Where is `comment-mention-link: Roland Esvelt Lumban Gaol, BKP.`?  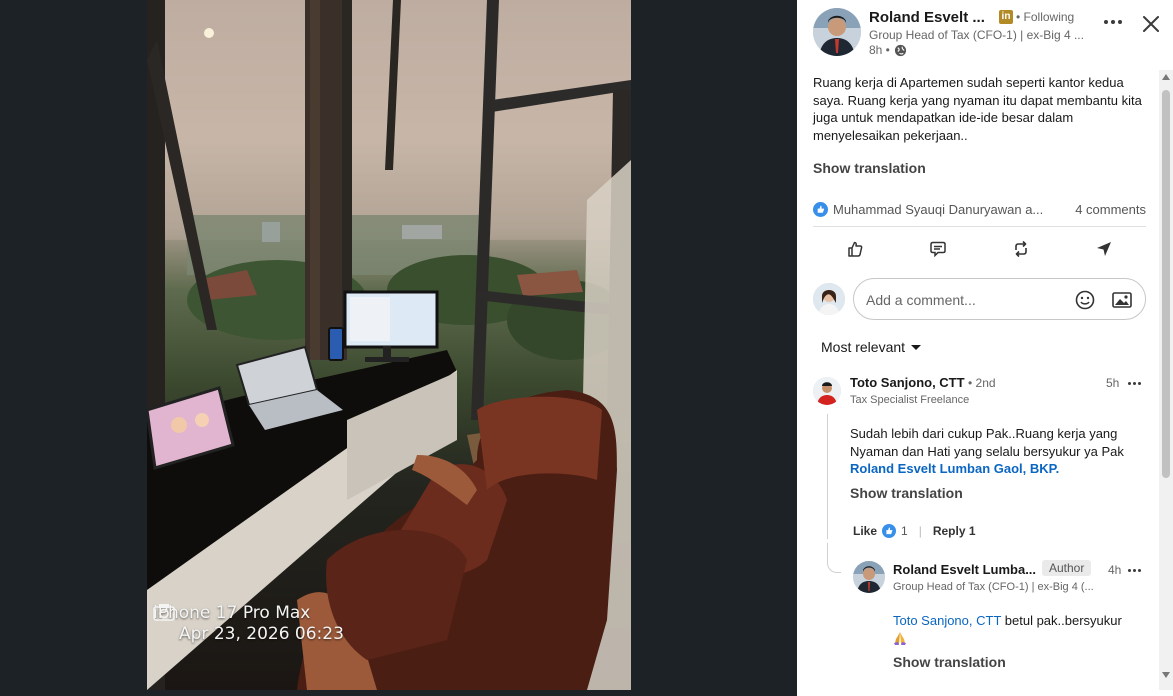 comment-mention-link: Roland Esvelt Lumban Gaol, BKP. is located at coordinates (954, 468).